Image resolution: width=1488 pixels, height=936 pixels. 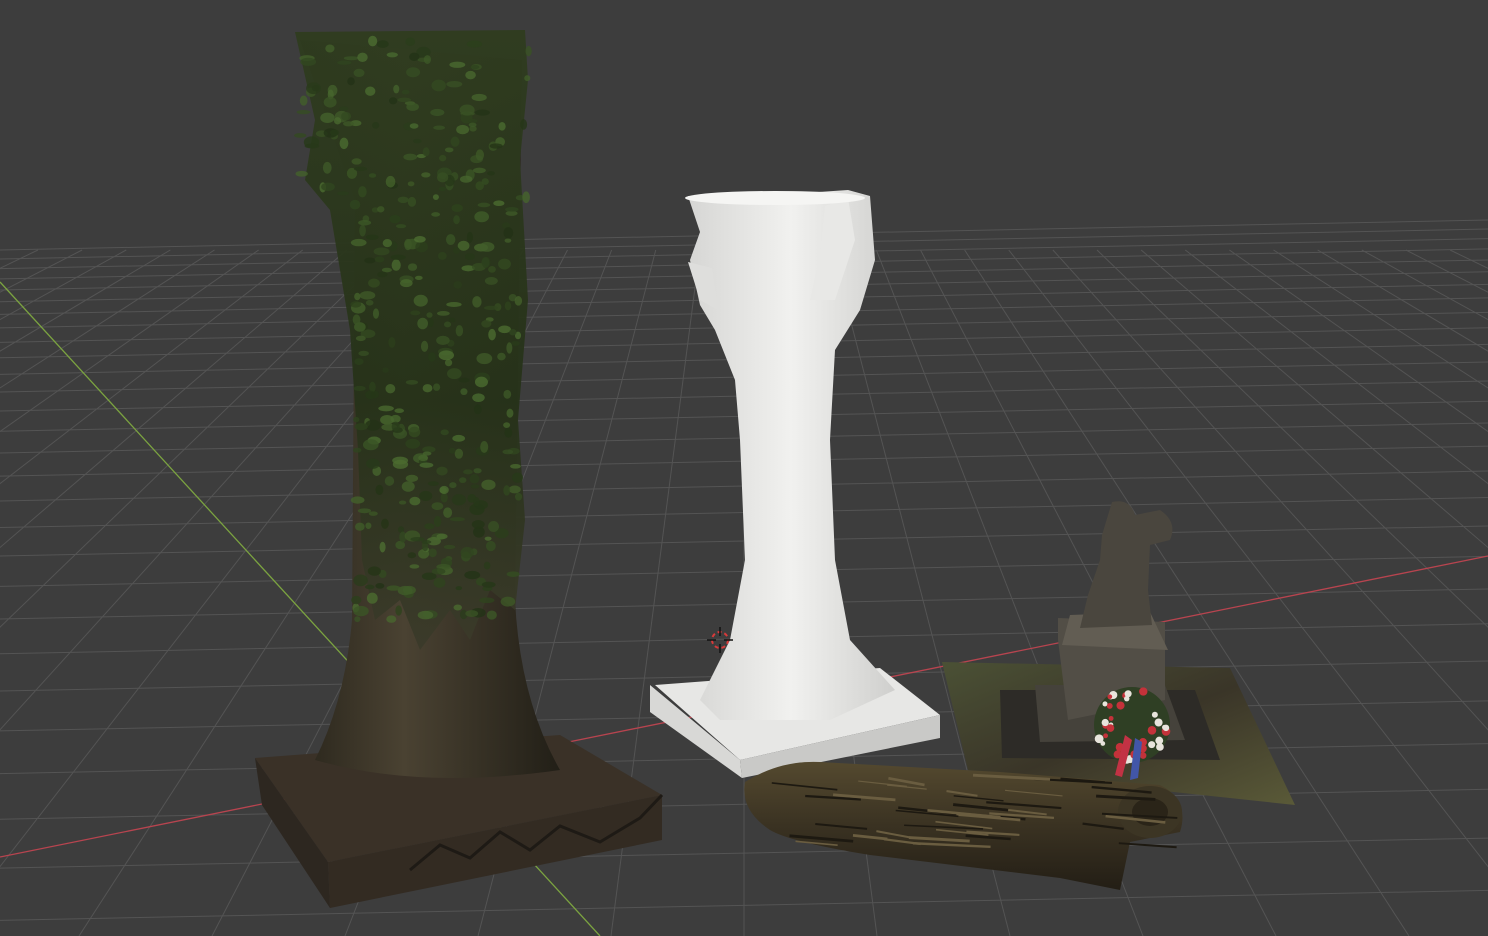 I want to click on white-tree-stump-mesh, so click(x=795, y=484).